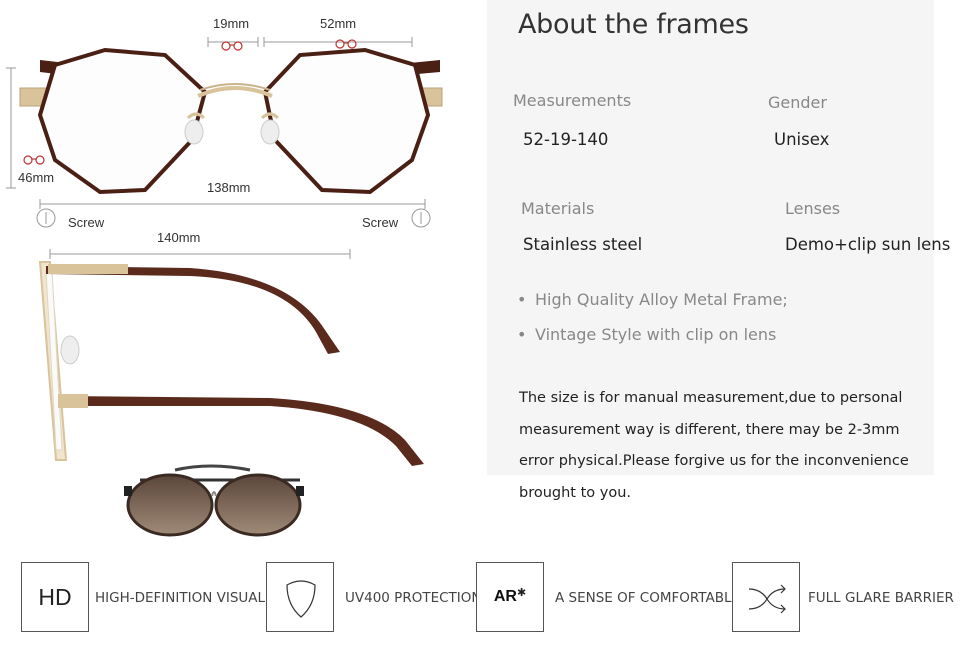  I want to click on height-dimension-line, so click(11, 128).